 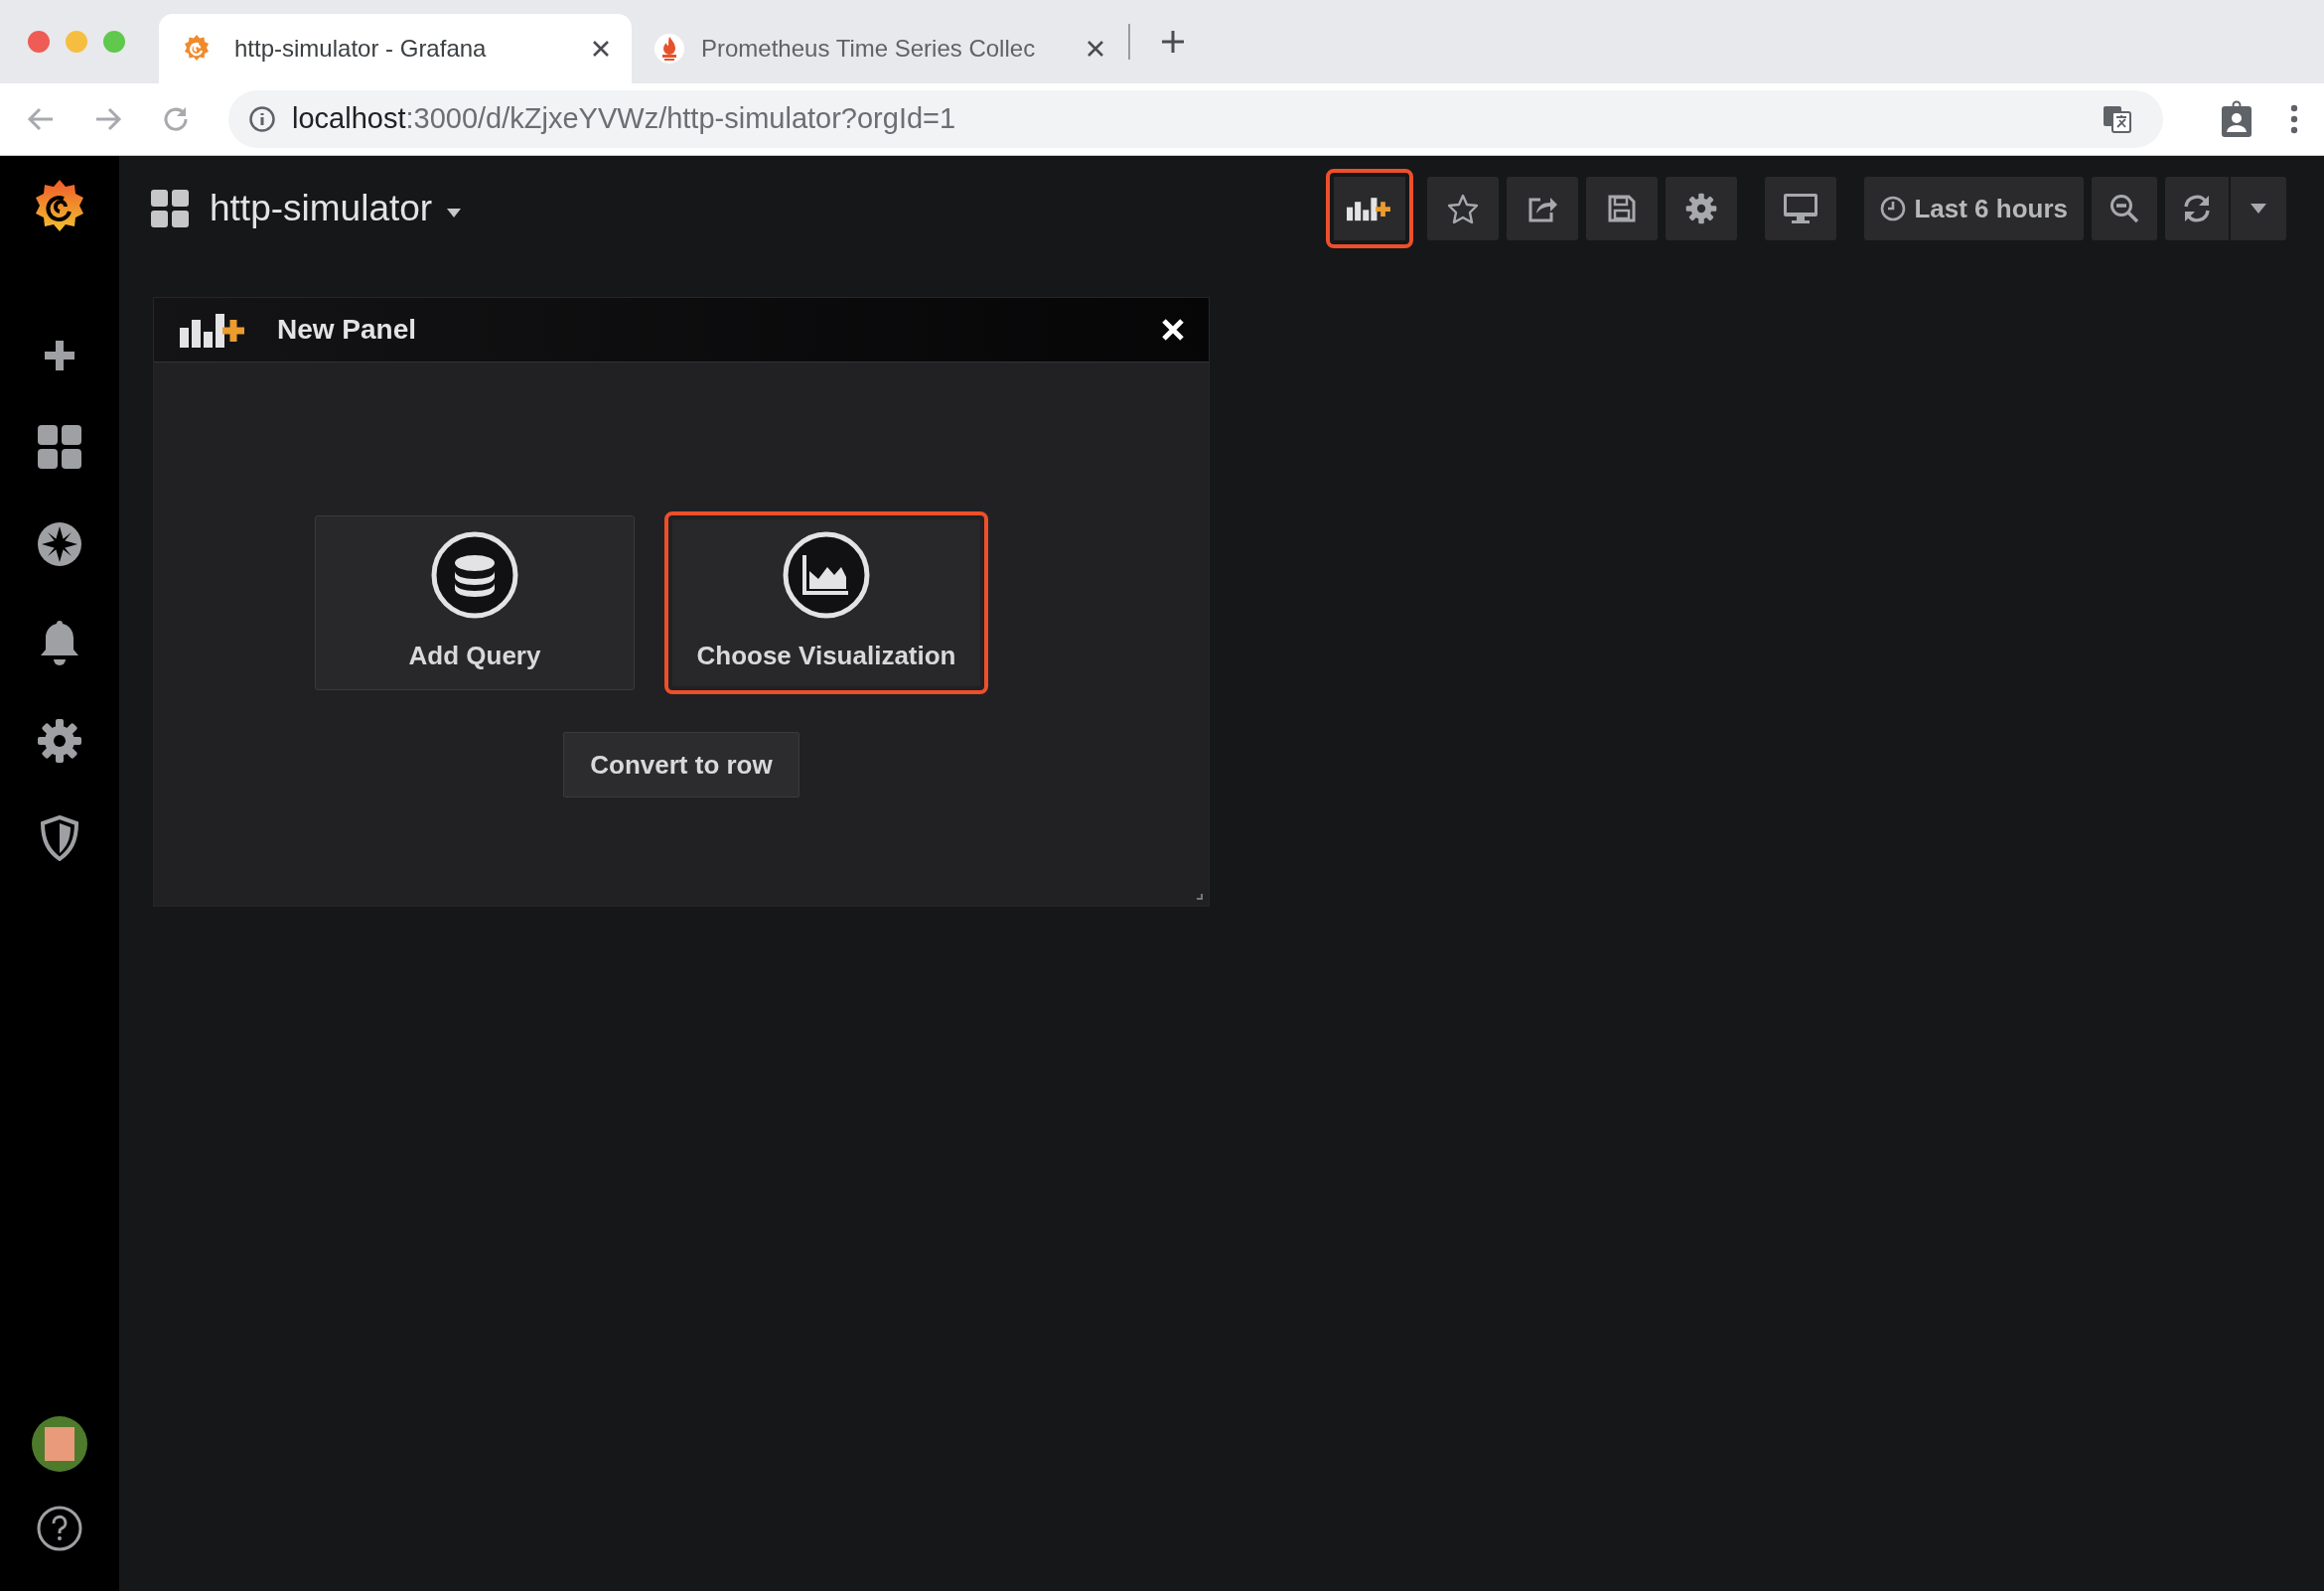 I want to click on clock-icon, so click(x=1893, y=208).